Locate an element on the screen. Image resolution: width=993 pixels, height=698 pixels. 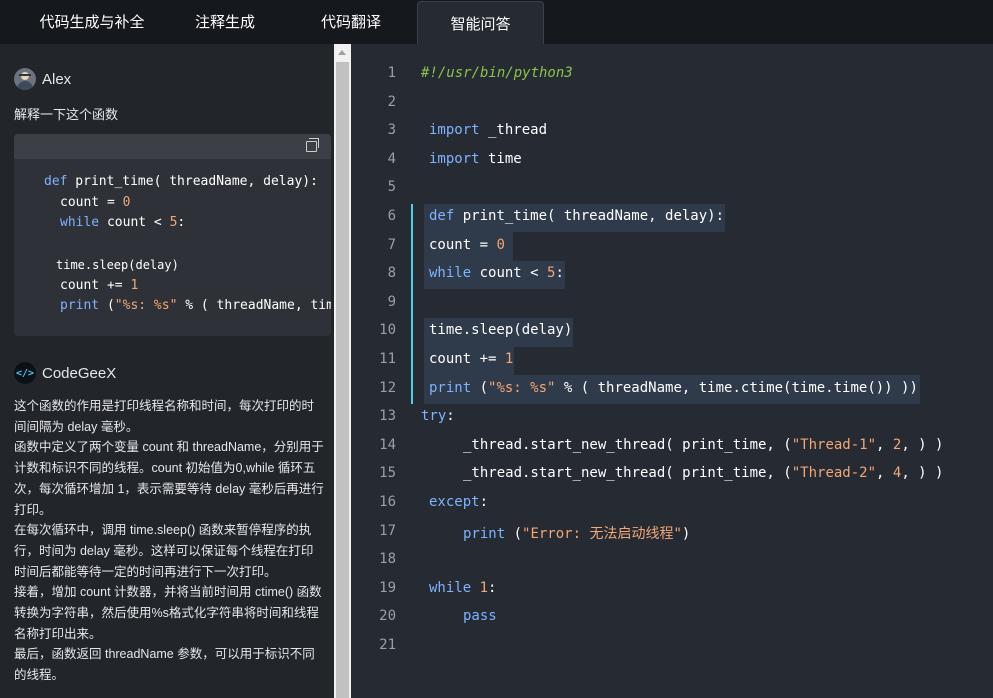
snippet-code-line: count = 0 is located at coordinates (95, 202).